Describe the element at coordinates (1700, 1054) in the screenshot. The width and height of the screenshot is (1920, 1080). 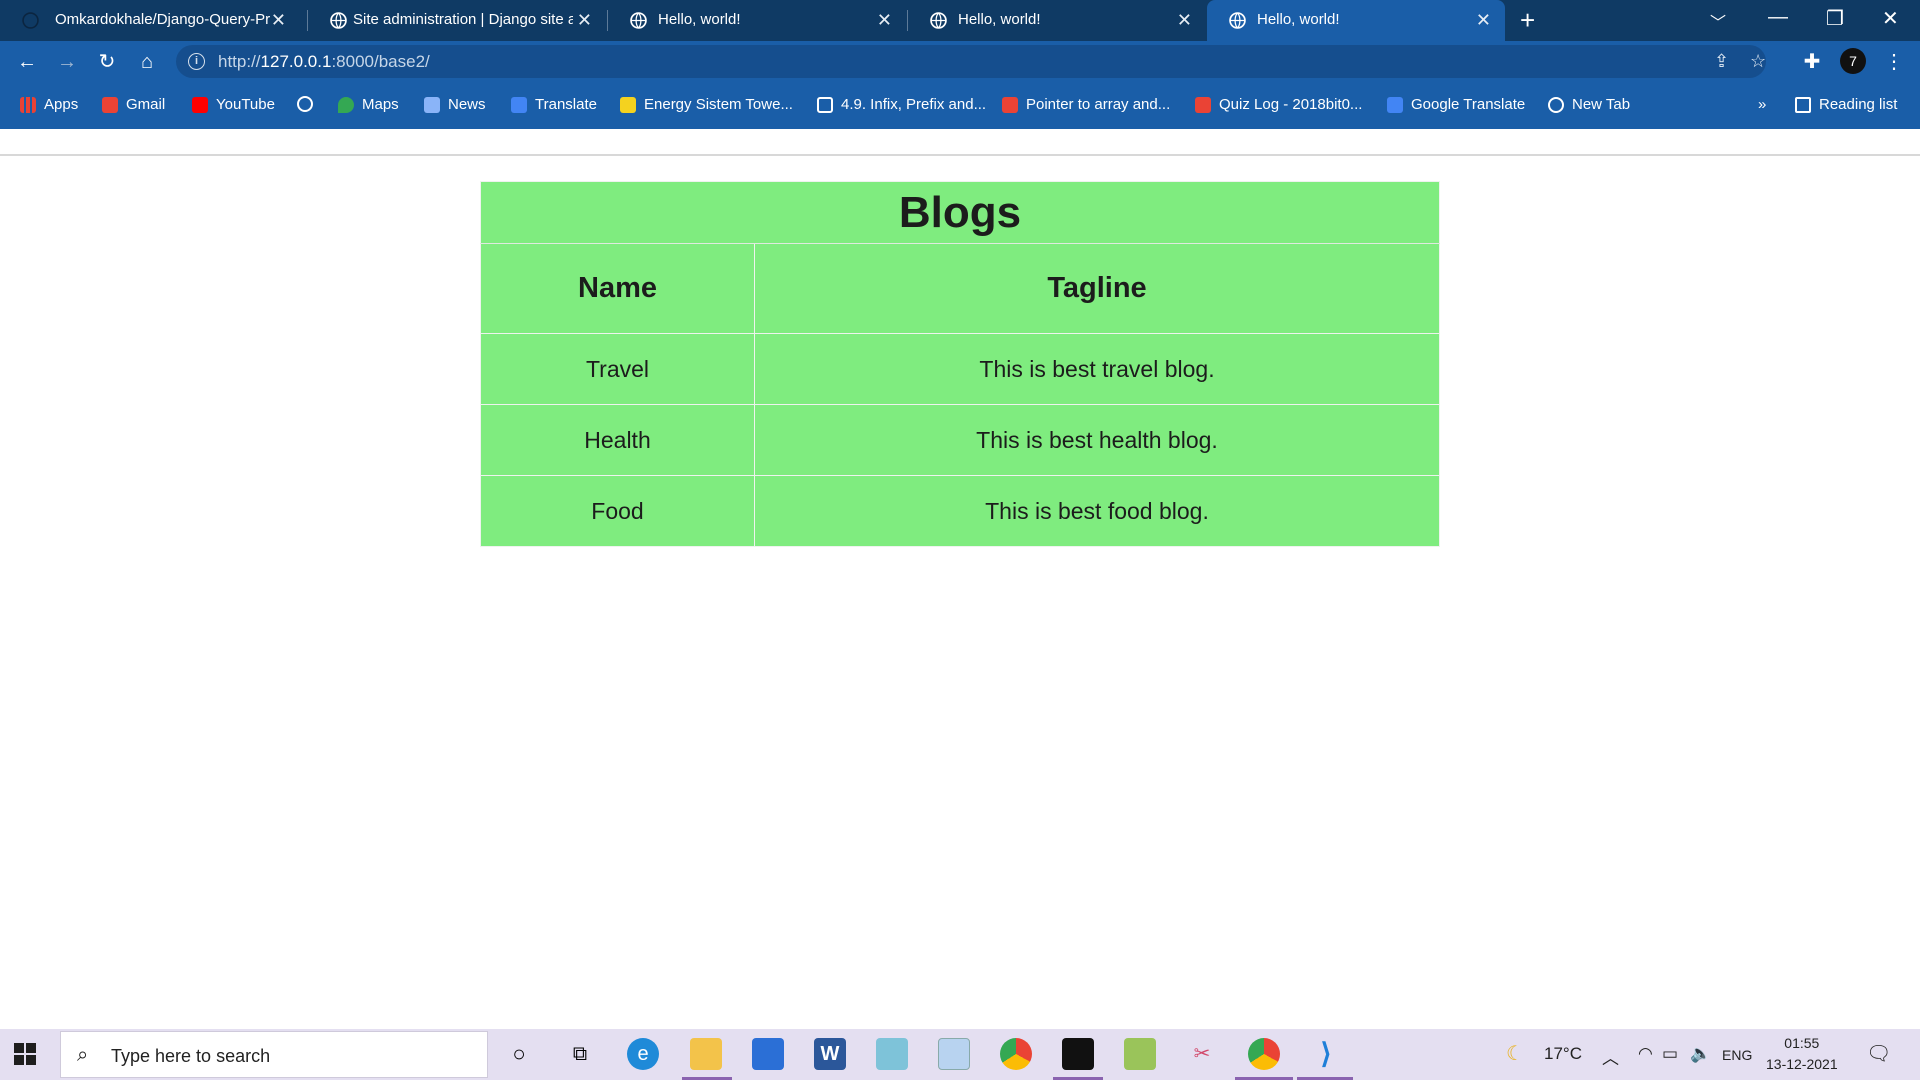
I see `volume-icon: 🔈` at that location.